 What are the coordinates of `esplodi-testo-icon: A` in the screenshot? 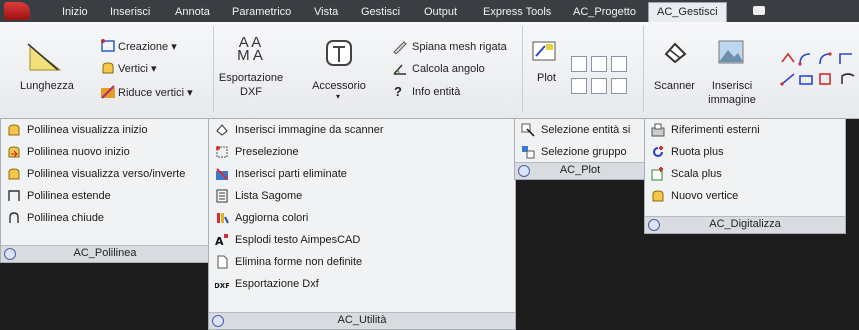 It's located at (221, 240).